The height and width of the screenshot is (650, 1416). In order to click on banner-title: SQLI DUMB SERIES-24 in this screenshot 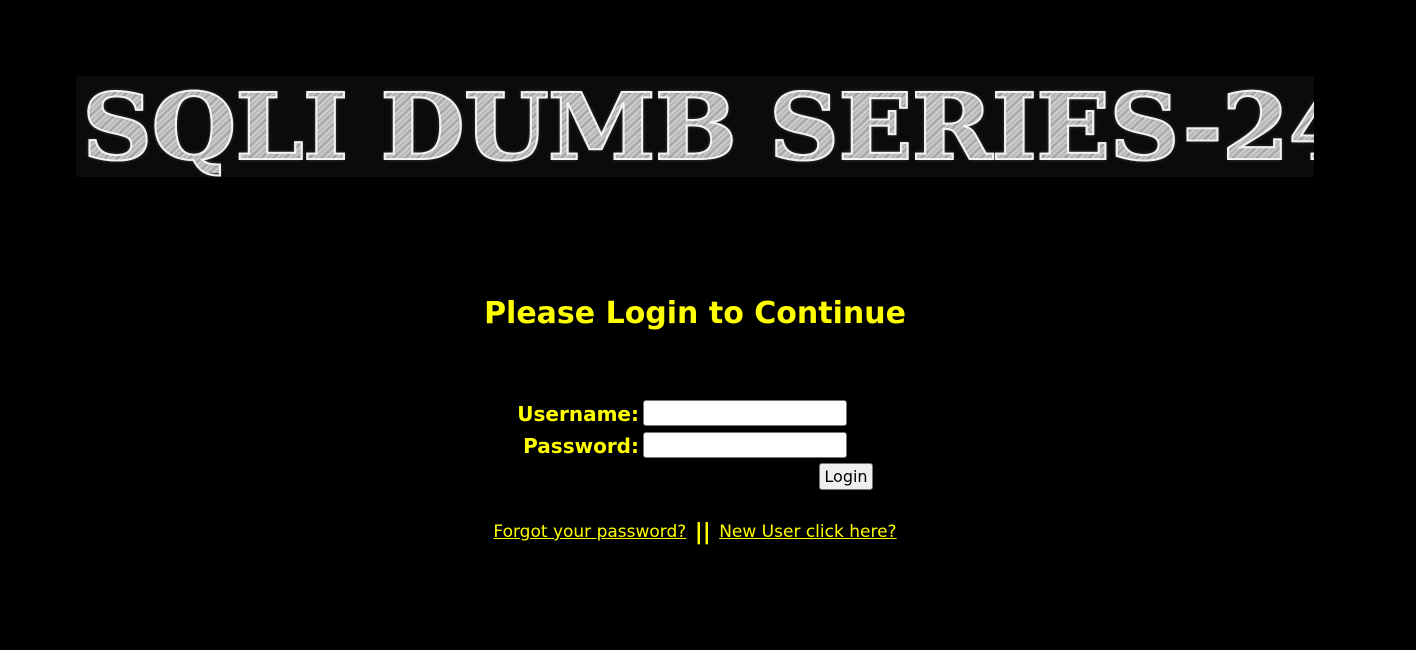, I will do `click(697, 127)`.